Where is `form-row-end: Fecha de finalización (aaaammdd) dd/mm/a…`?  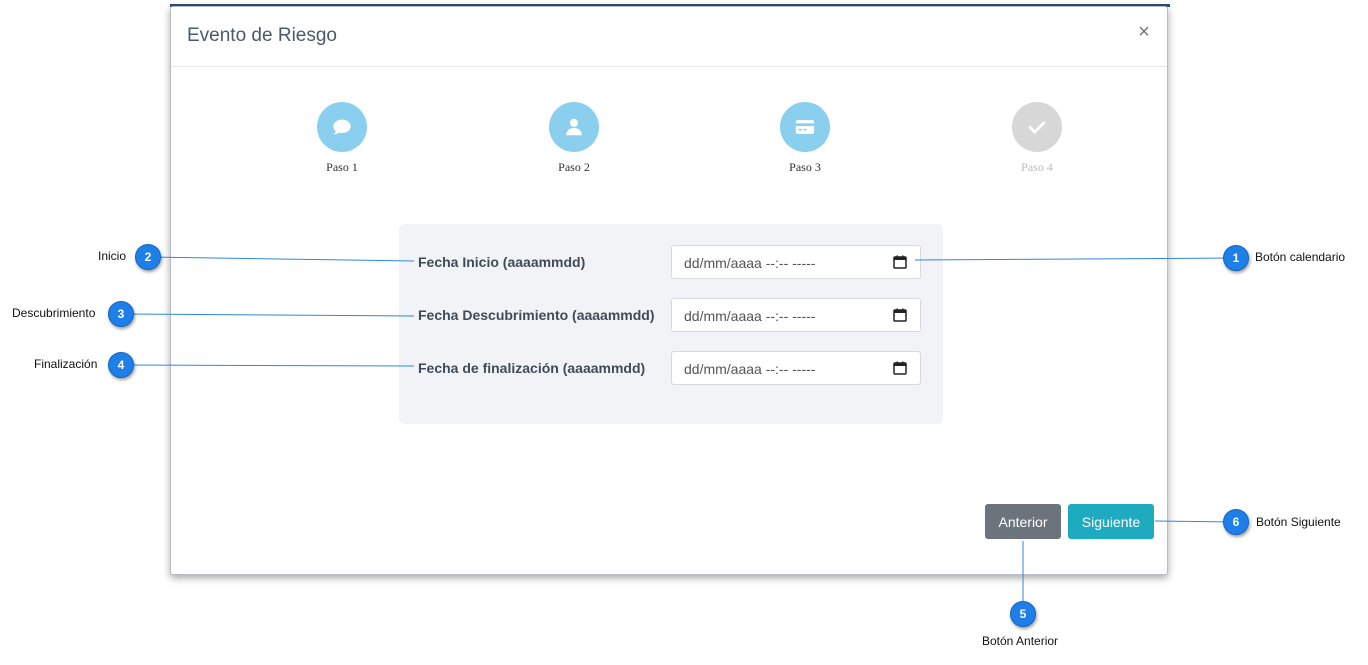 form-row-end: Fecha de finalización (aaaammdd) dd/mm/a… is located at coordinates (671, 369).